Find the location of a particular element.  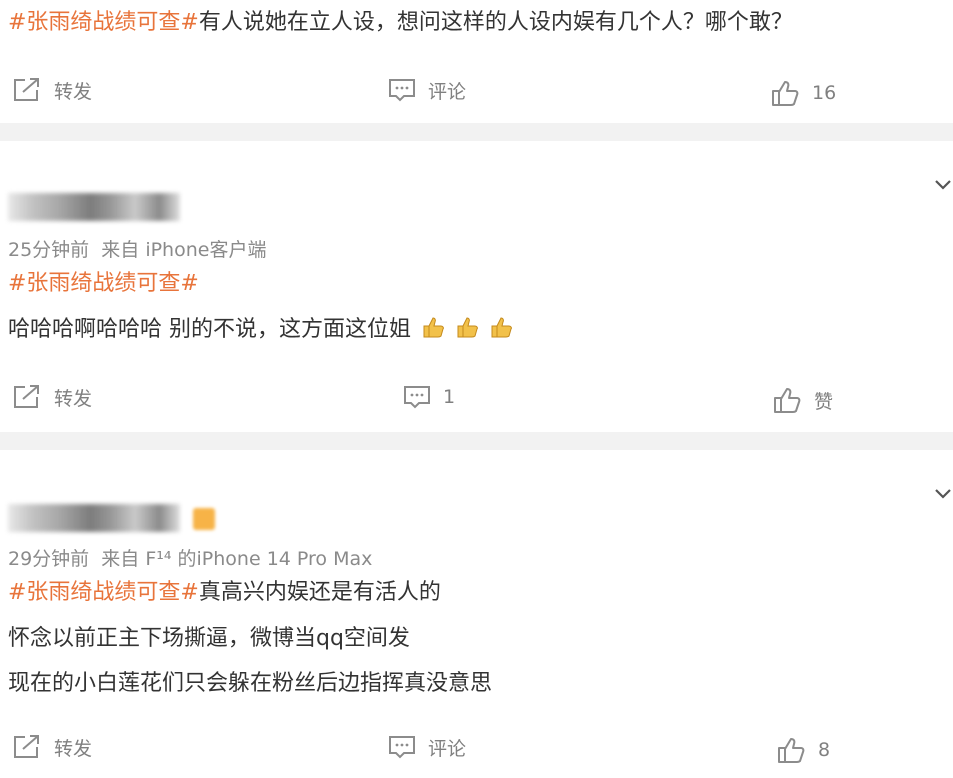

user-badge-icon is located at coordinates (204, 519).